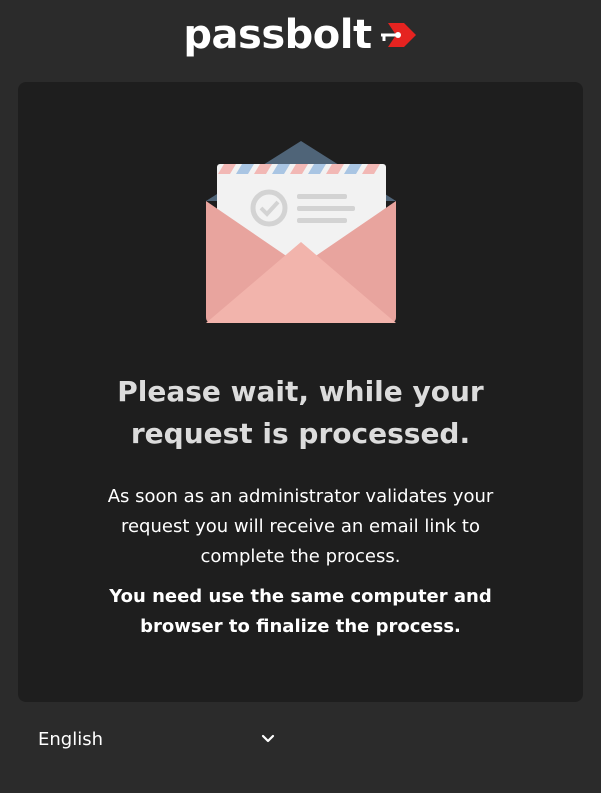 This screenshot has height=793, width=601. What do you see at coordinates (160, 739) in the screenshot?
I see `language-select: English` at bounding box center [160, 739].